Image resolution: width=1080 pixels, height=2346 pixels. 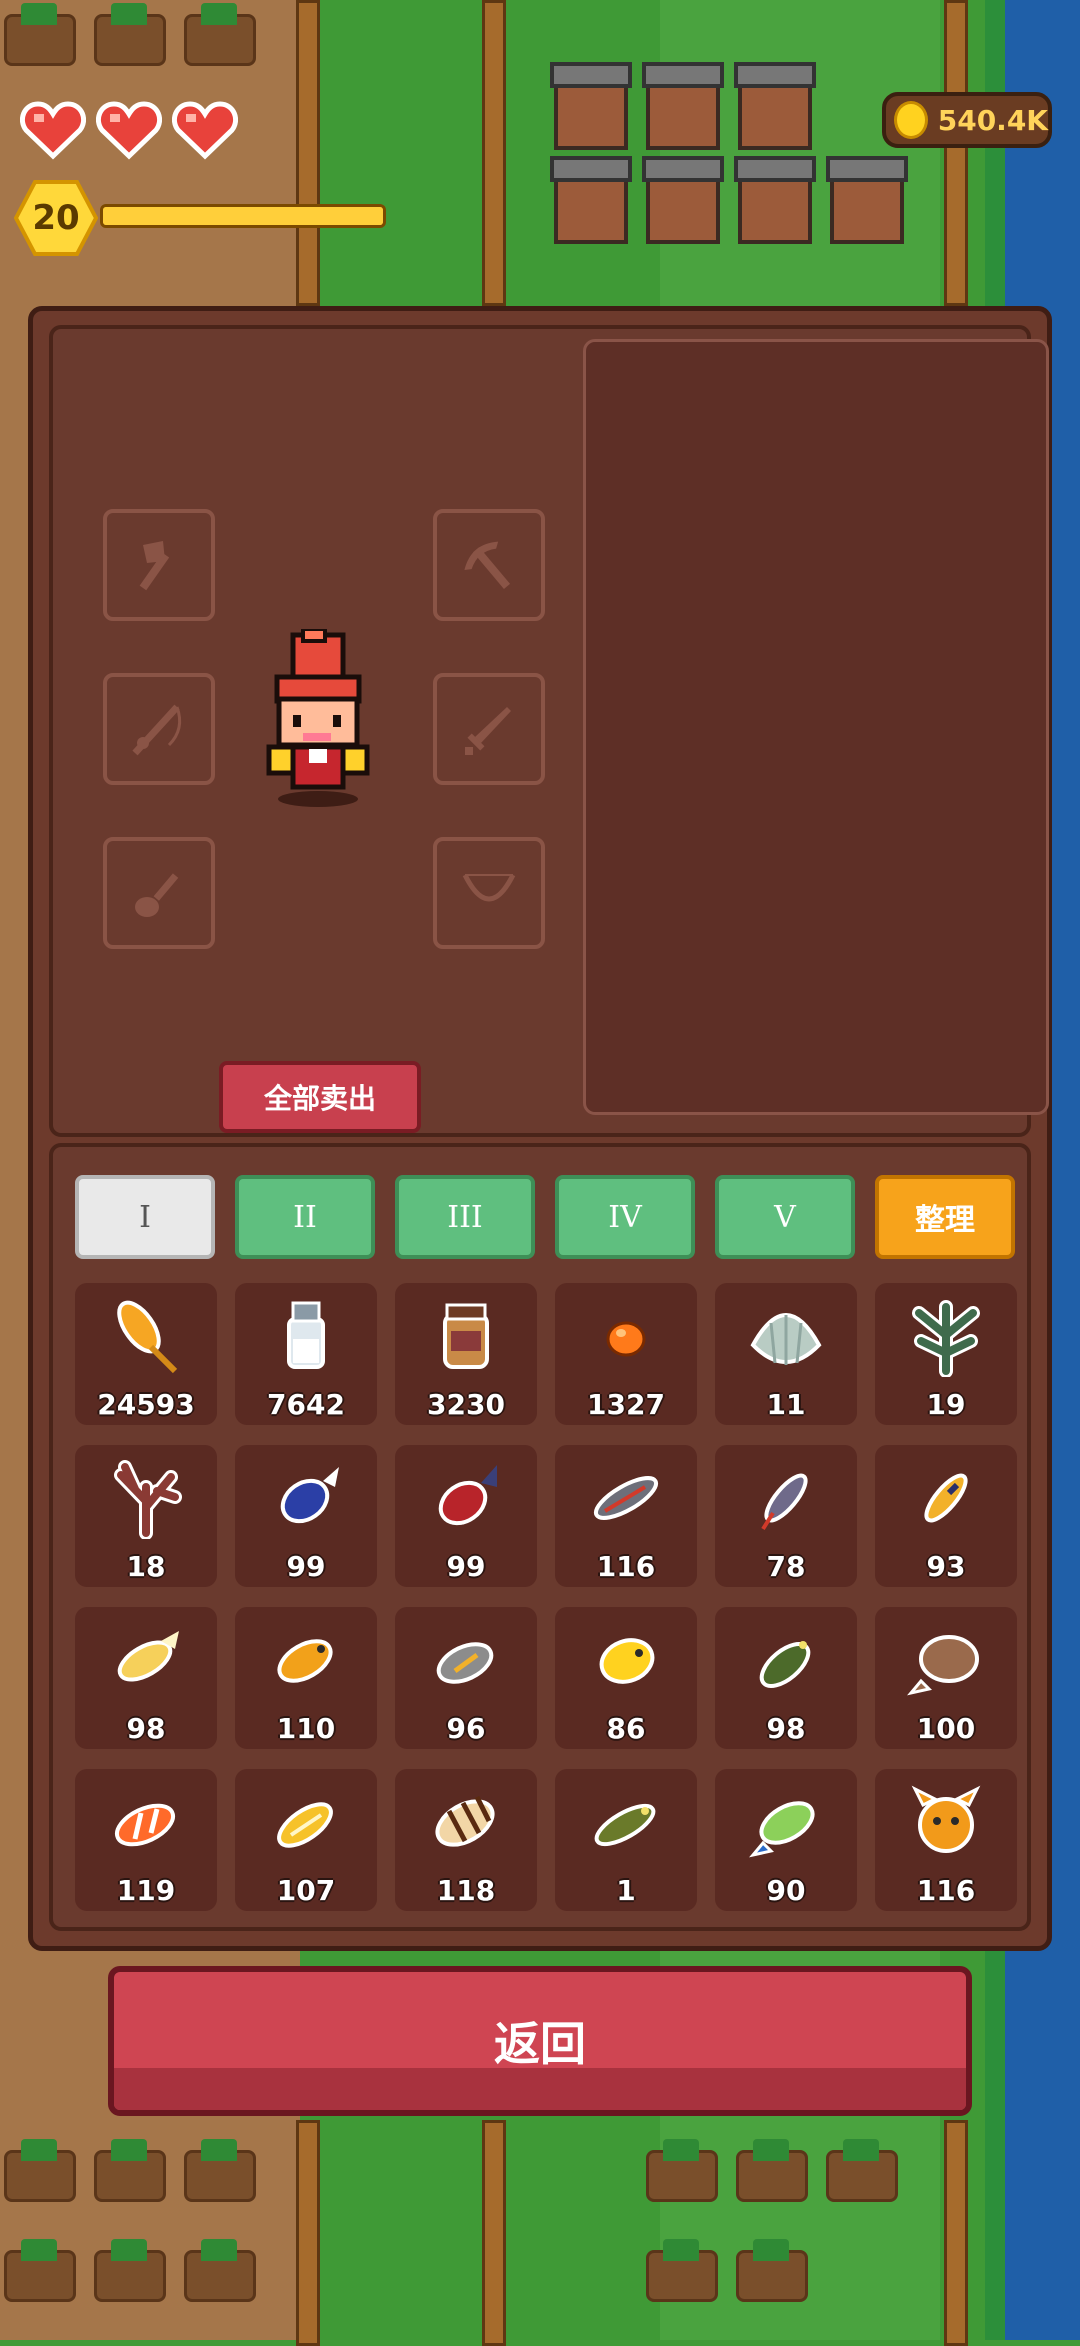 I want to click on milk-bottle-icon, so click(x=306, y=1335).